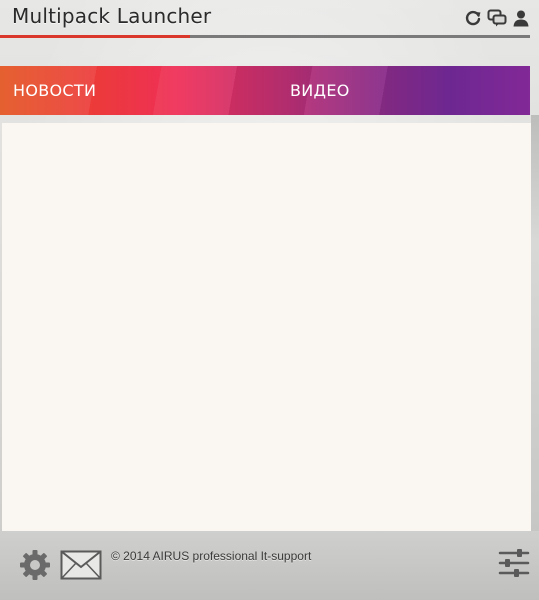  I want to click on window-edge, so click(535, 325).